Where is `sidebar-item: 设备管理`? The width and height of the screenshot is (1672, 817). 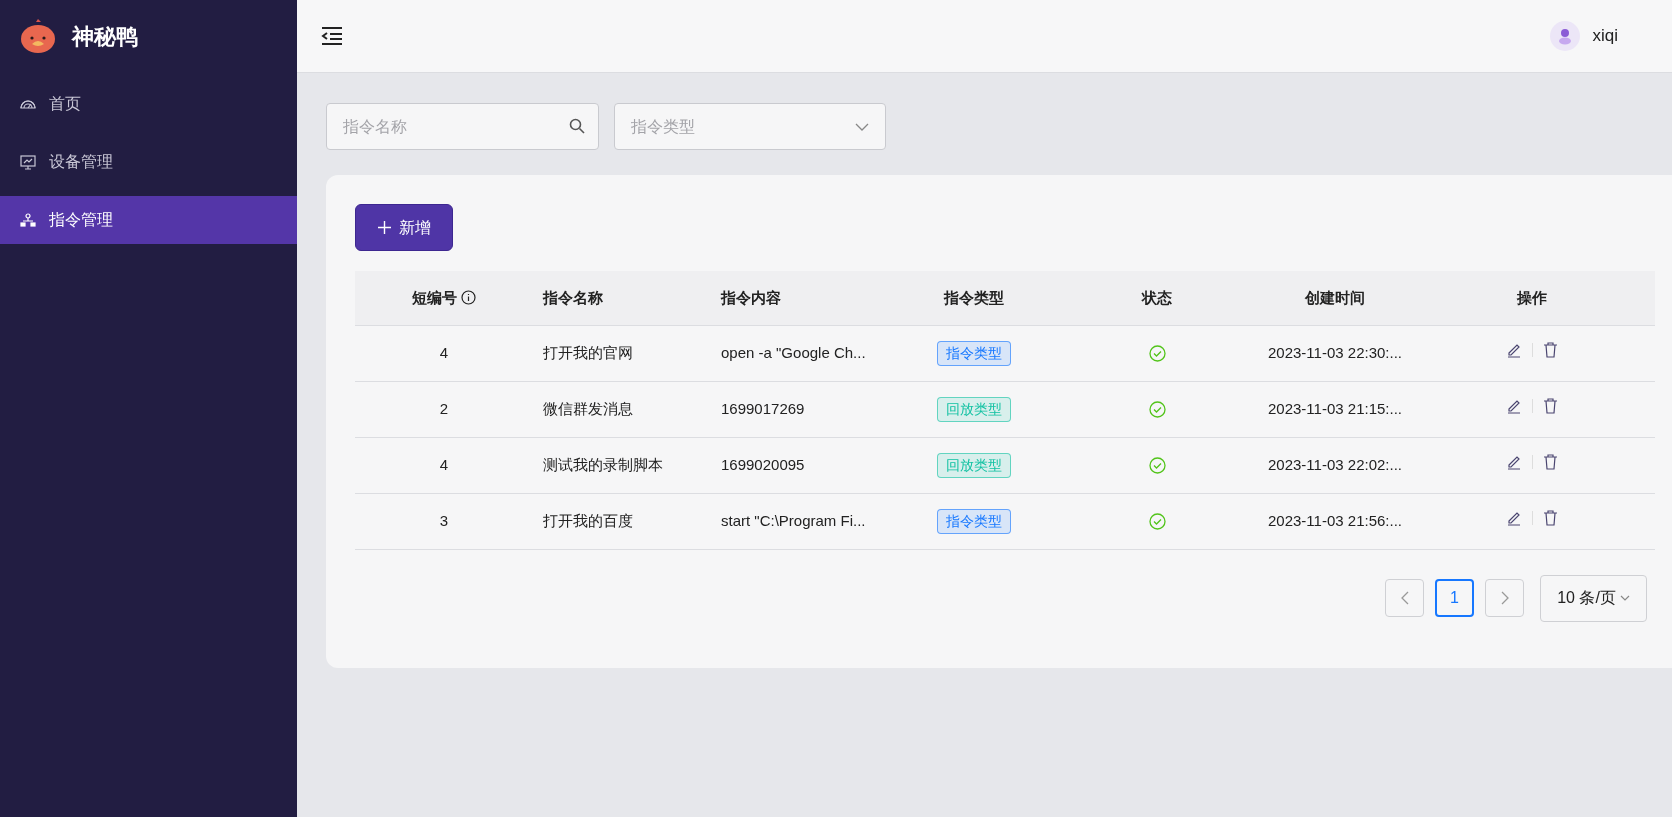 sidebar-item: 设备管理 is located at coordinates (148, 162).